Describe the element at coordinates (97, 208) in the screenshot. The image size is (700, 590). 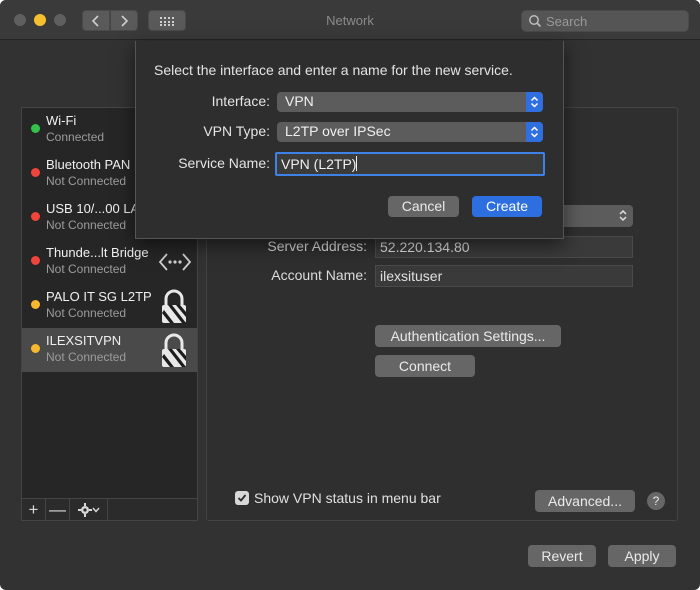
I see `service-name: USB 10/...00 LAN` at that location.